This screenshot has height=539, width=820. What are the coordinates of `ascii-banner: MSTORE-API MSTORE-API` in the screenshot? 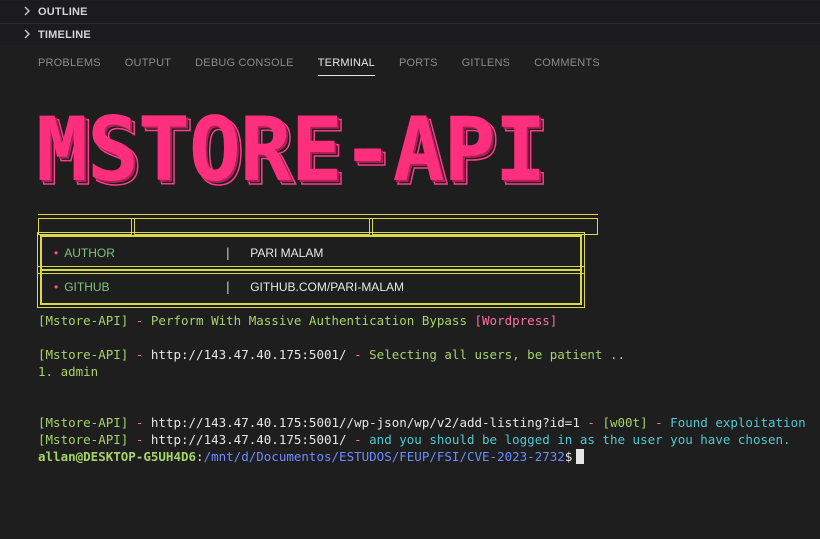 It's located at (306, 151).